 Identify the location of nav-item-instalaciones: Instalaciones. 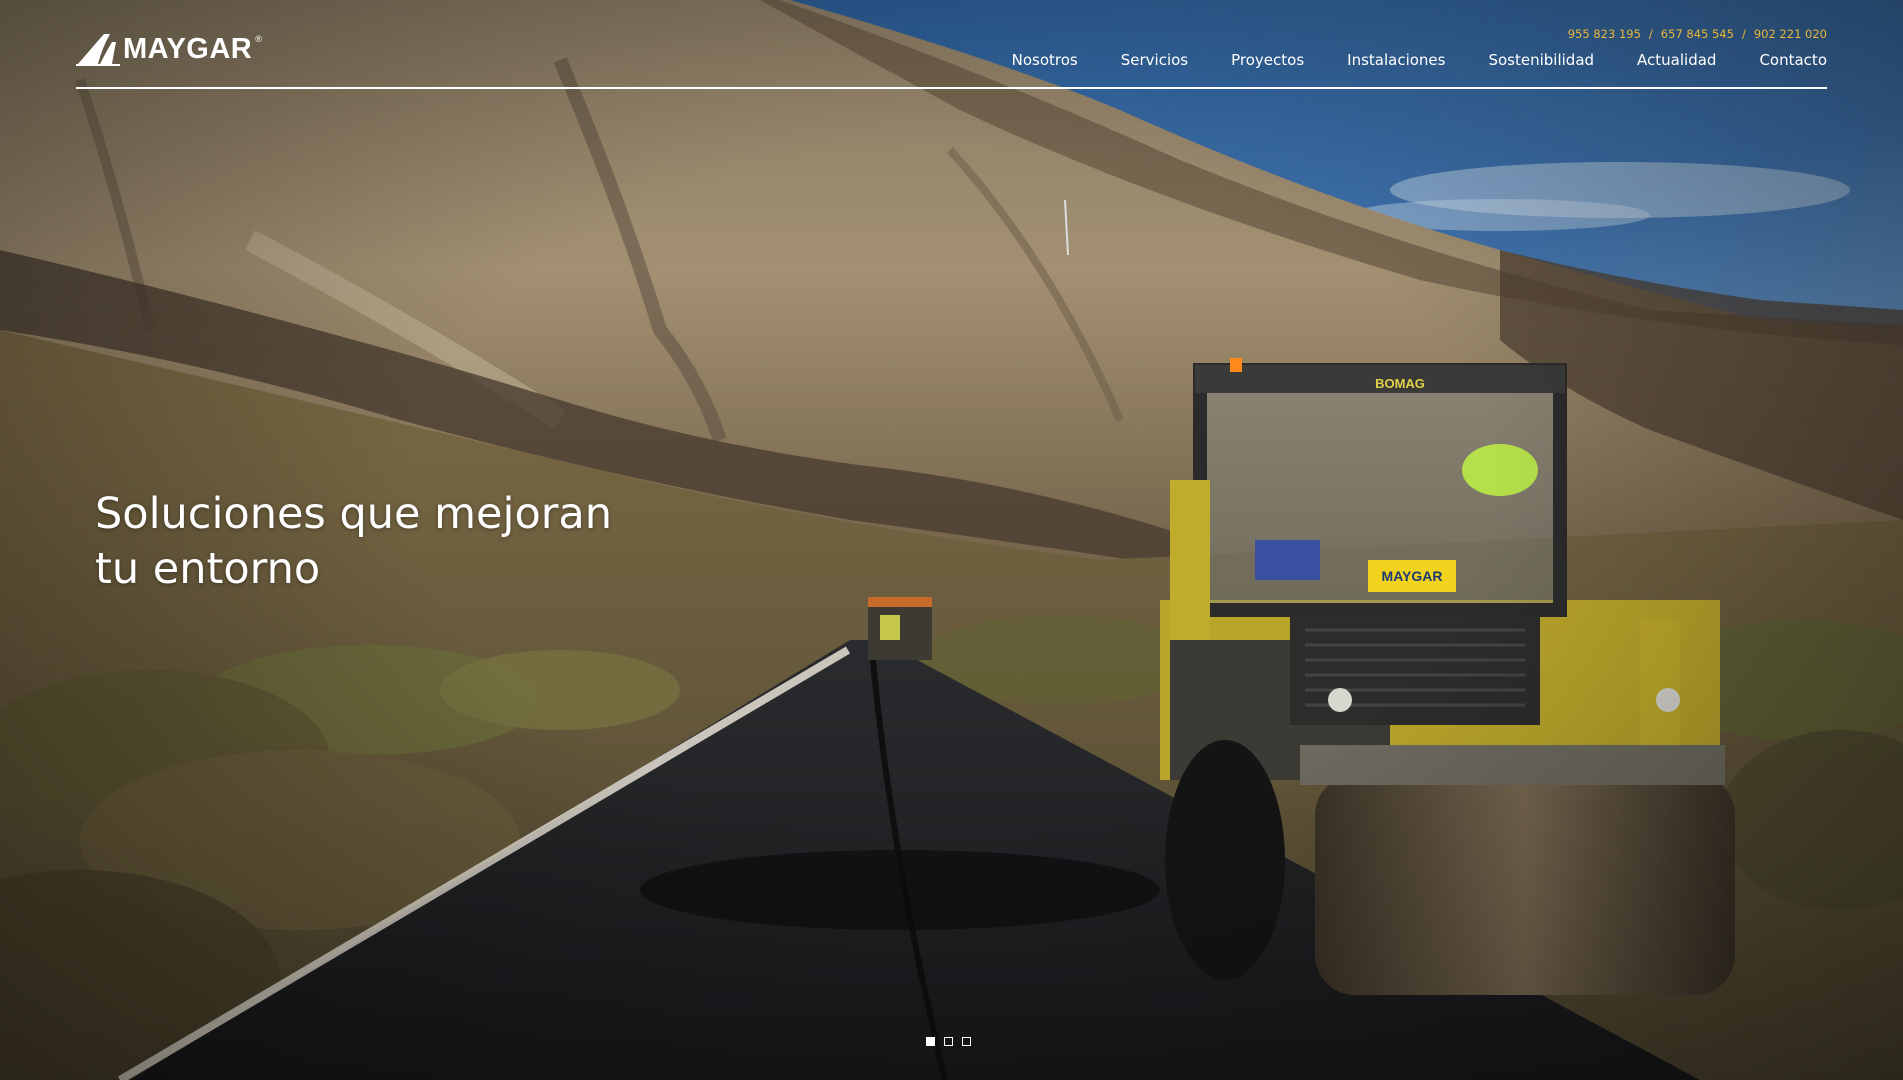
(1396, 60).